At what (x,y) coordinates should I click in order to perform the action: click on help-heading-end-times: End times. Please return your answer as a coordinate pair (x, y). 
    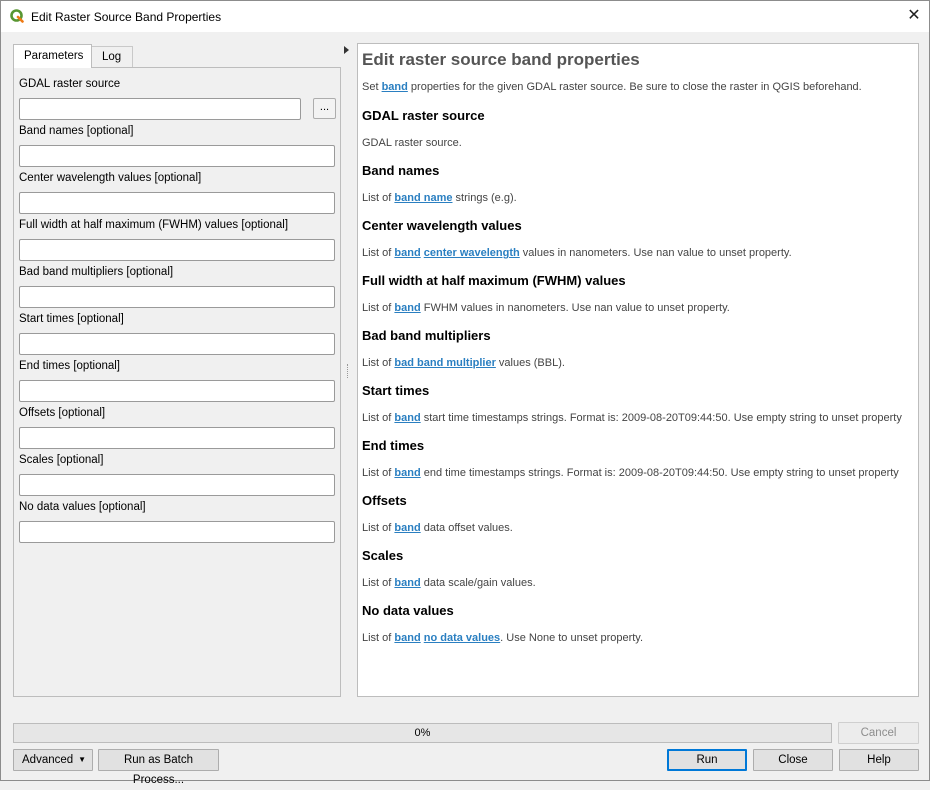
    Looking at the image, I should click on (393, 445).